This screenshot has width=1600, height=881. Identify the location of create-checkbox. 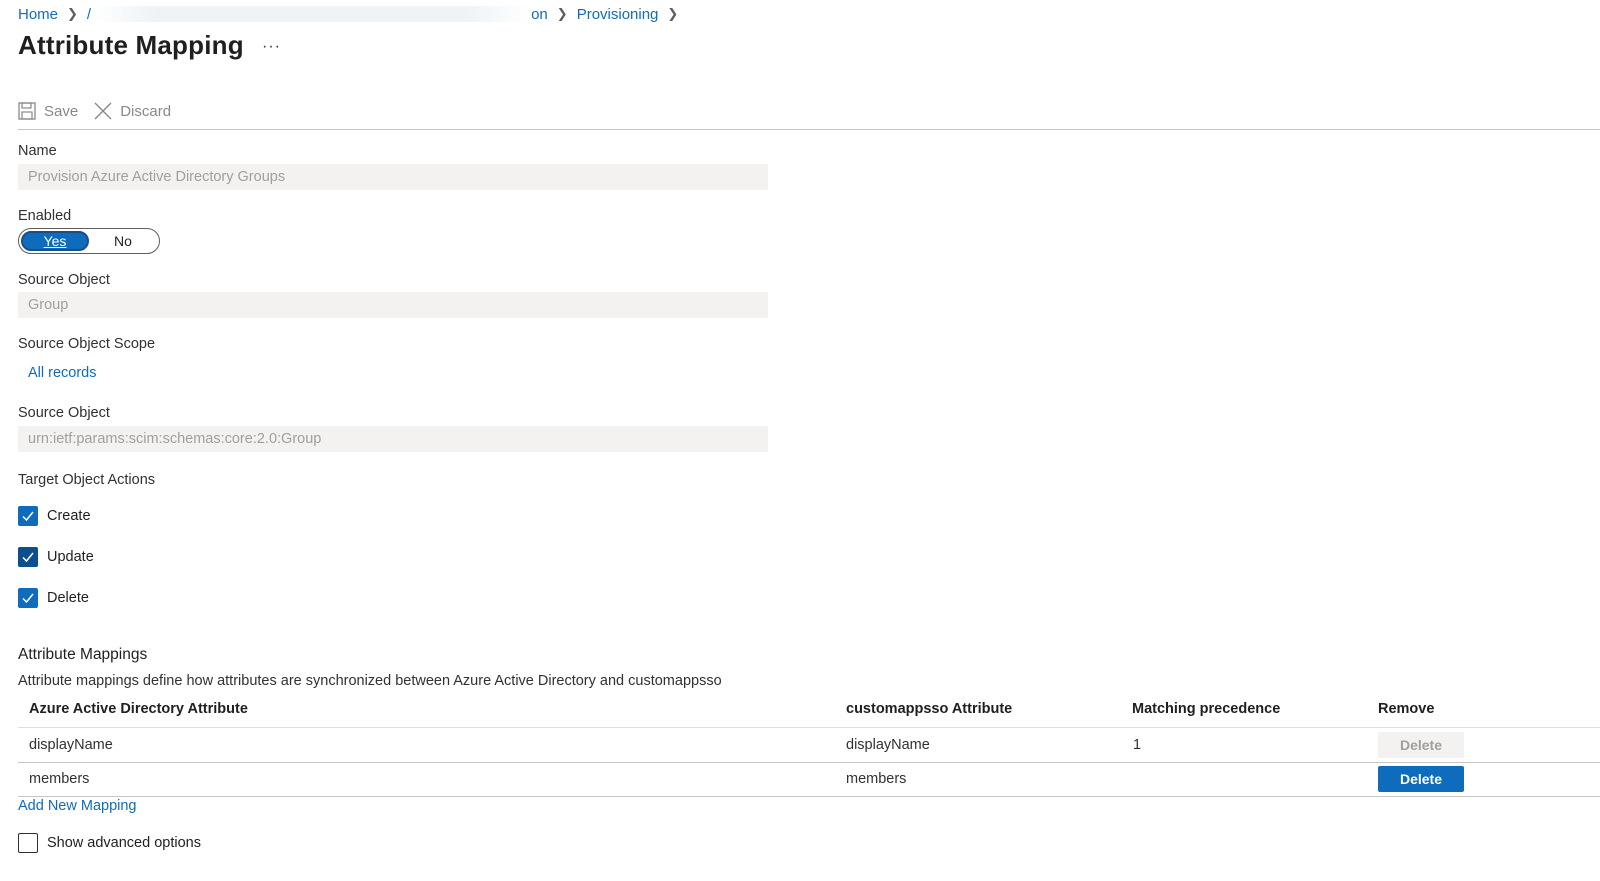
(28, 516).